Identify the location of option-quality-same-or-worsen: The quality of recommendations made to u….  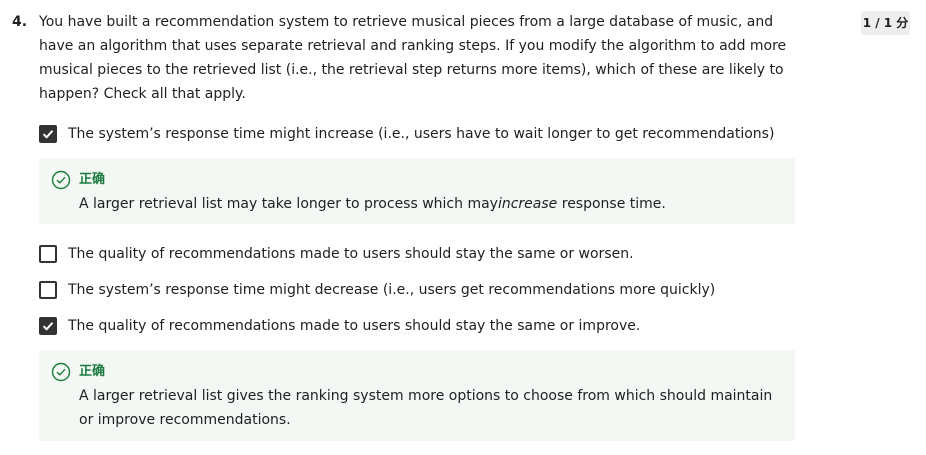
(336, 254).